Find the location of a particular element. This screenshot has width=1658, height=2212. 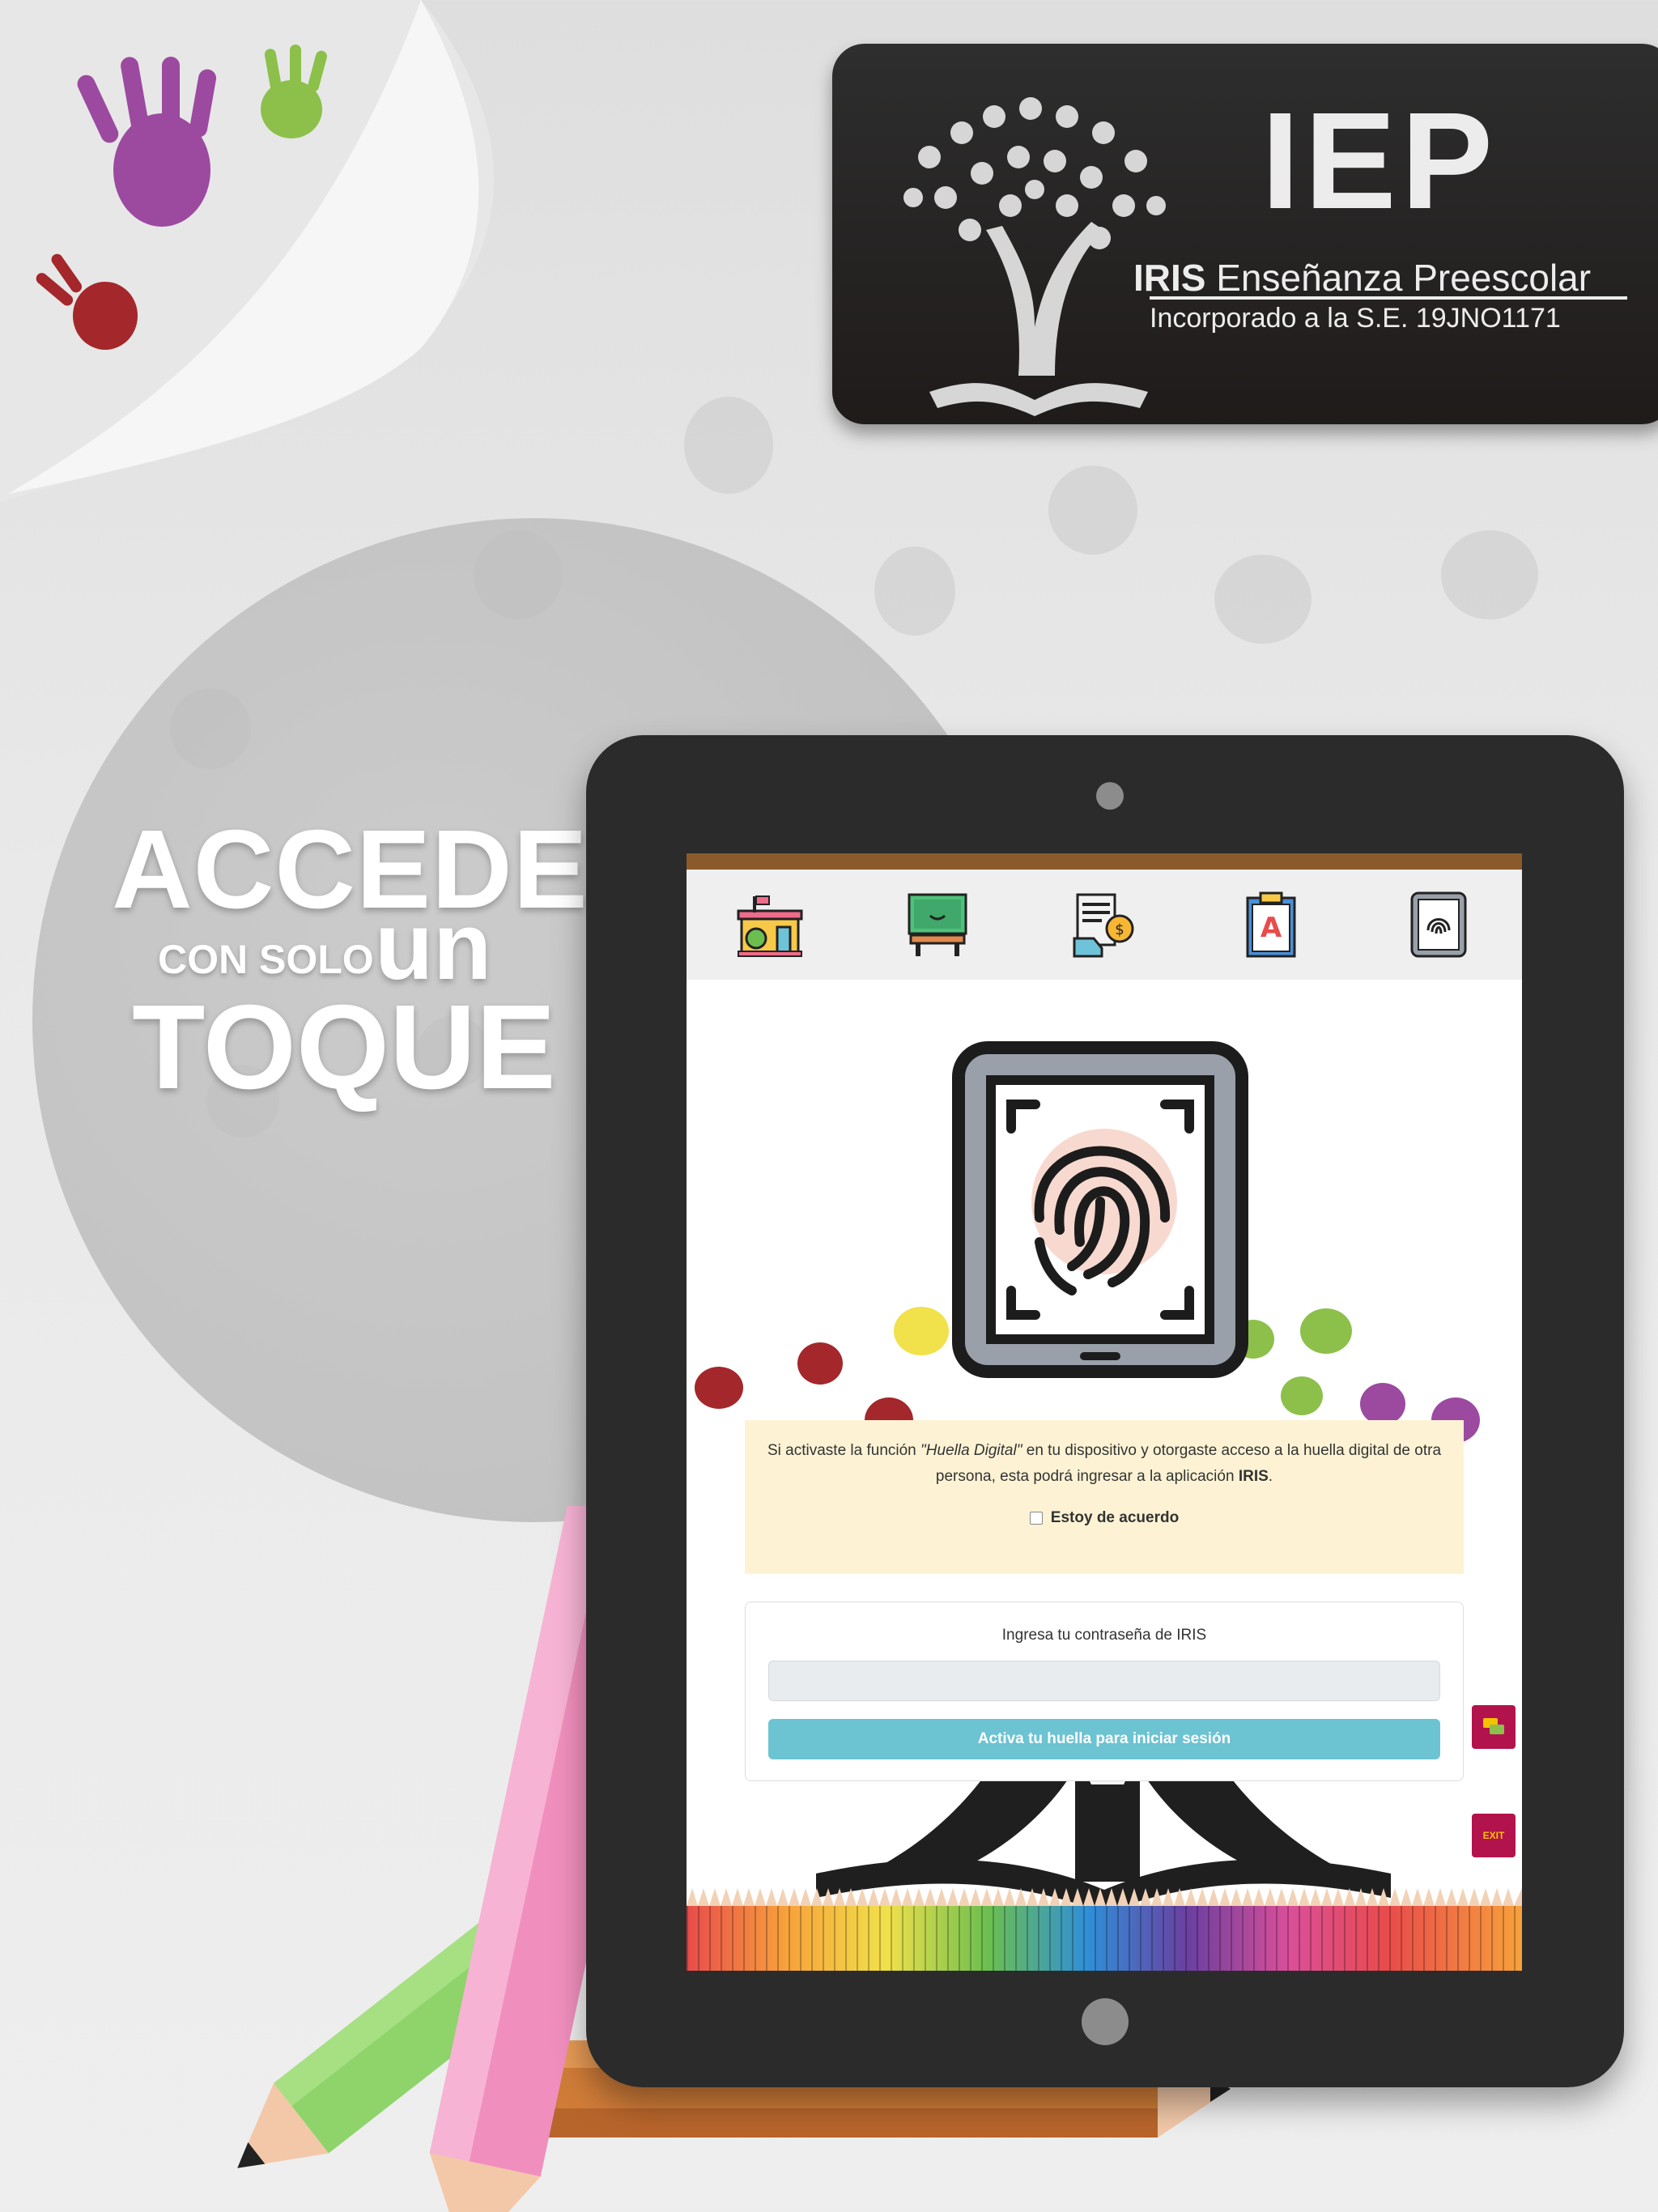

logo-acronym: IEP is located at coordinates (1380, 161).